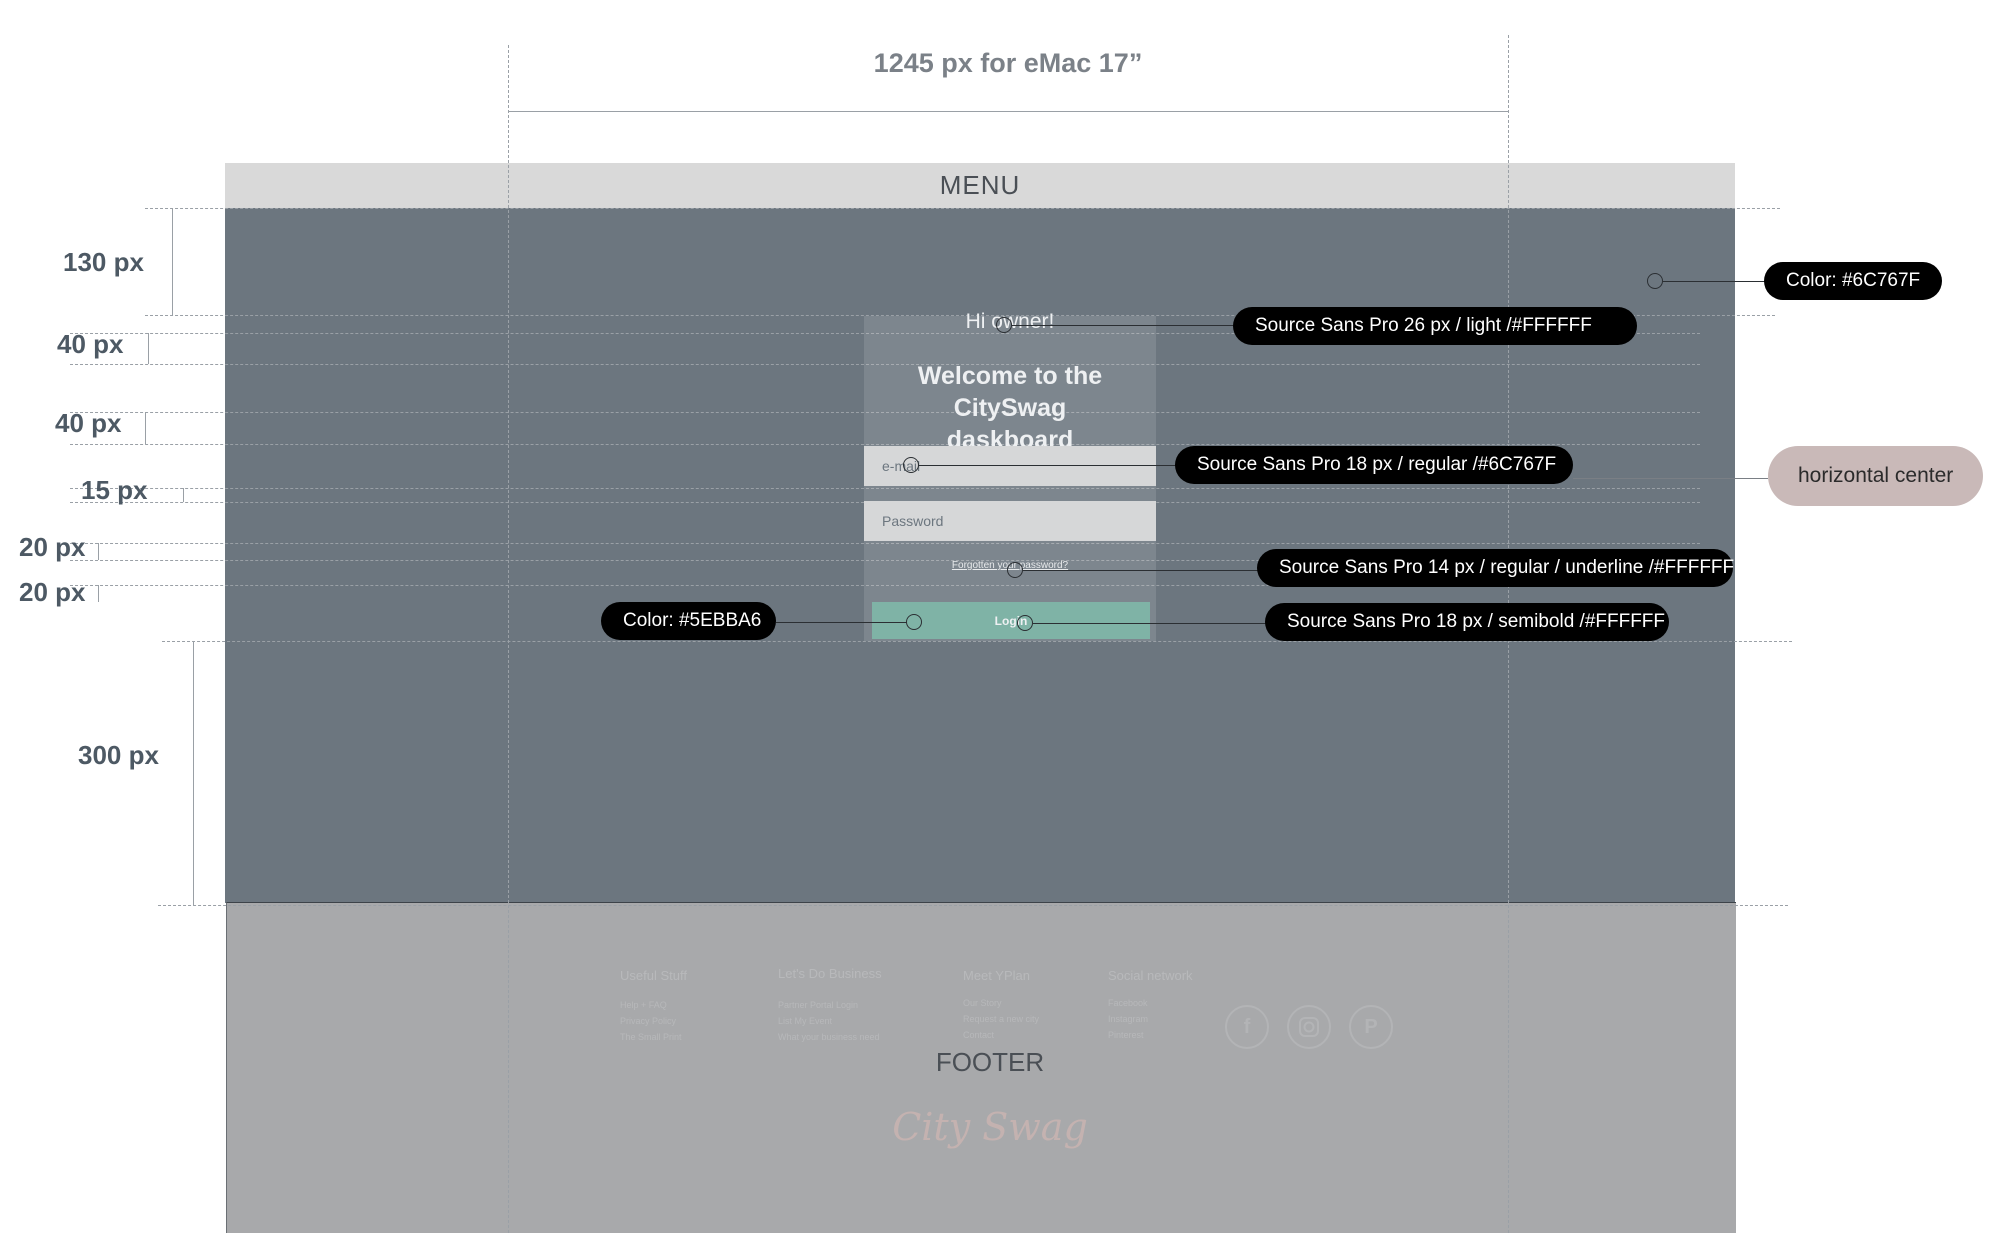 This screenshot has width=2000, height=1233. What do you see at coordinates (98, 551) in the screenshot?
I see `bracket-20a` at bounding box center [98, 551].